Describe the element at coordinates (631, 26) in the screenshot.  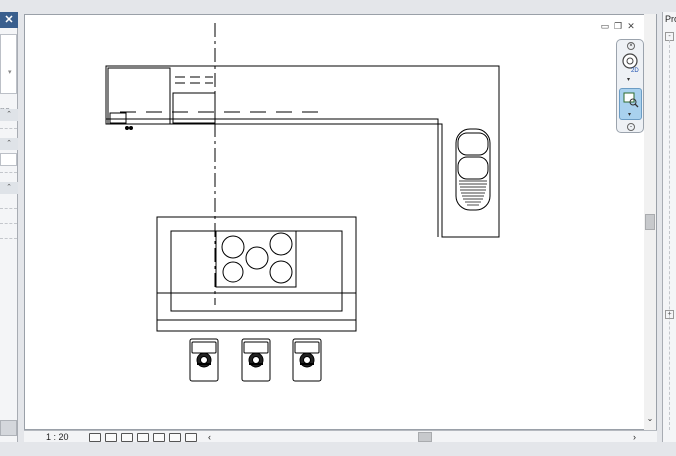
I see `close-view-icon: ✕` at that location.